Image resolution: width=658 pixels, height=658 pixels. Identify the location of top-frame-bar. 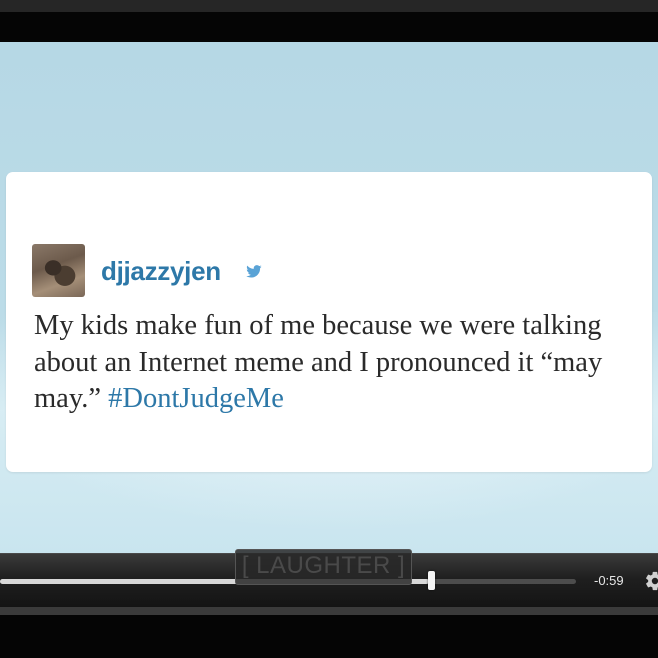
(329, 6).